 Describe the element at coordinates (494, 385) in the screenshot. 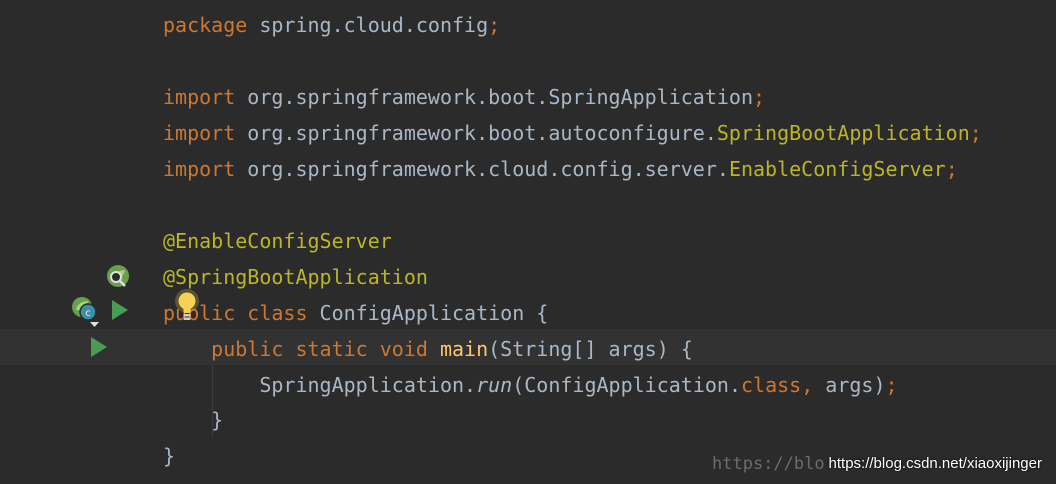

I see `code-token: run` at that location.